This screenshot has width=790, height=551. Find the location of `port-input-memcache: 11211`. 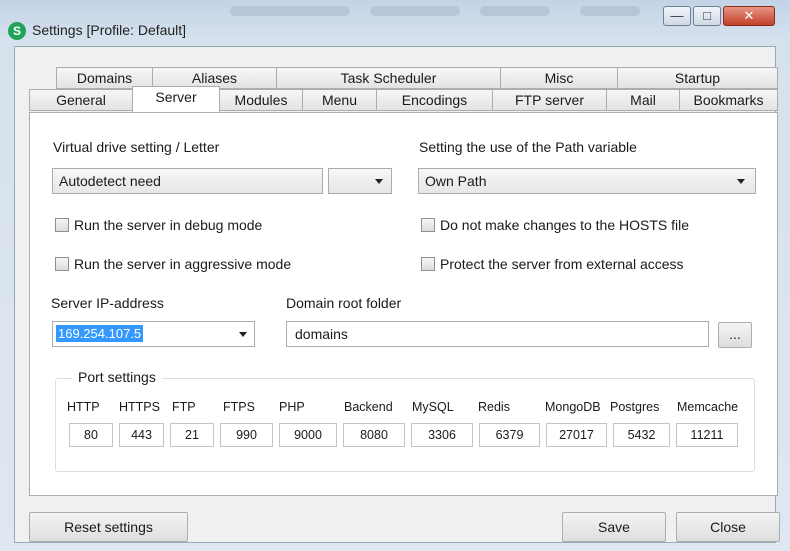

port-input-memcache: 11211 is located at coordinates (707, 435).